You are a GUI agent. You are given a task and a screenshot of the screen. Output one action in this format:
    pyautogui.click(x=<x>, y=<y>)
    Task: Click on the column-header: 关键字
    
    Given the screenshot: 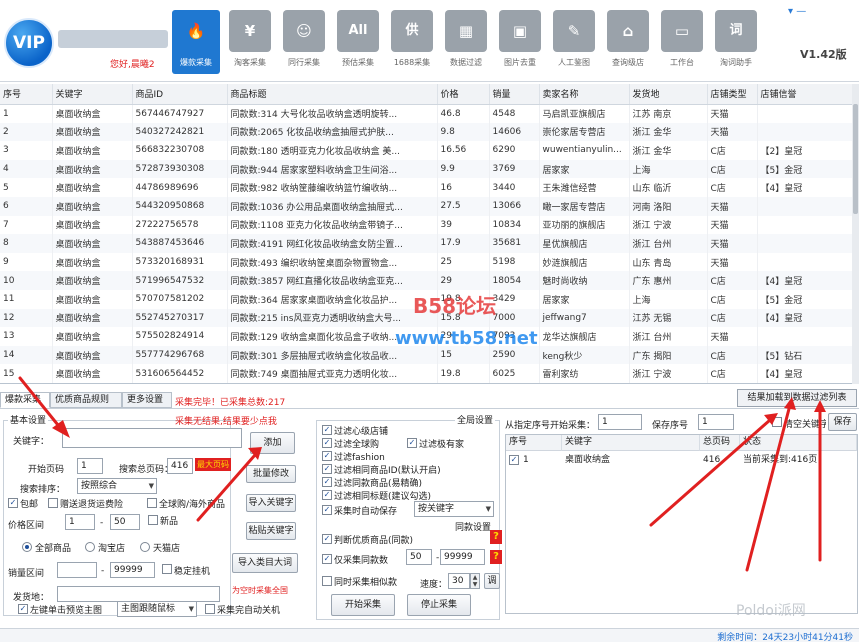 What is the action you would take?
    pyautogui.click(x=92, y=94)
    